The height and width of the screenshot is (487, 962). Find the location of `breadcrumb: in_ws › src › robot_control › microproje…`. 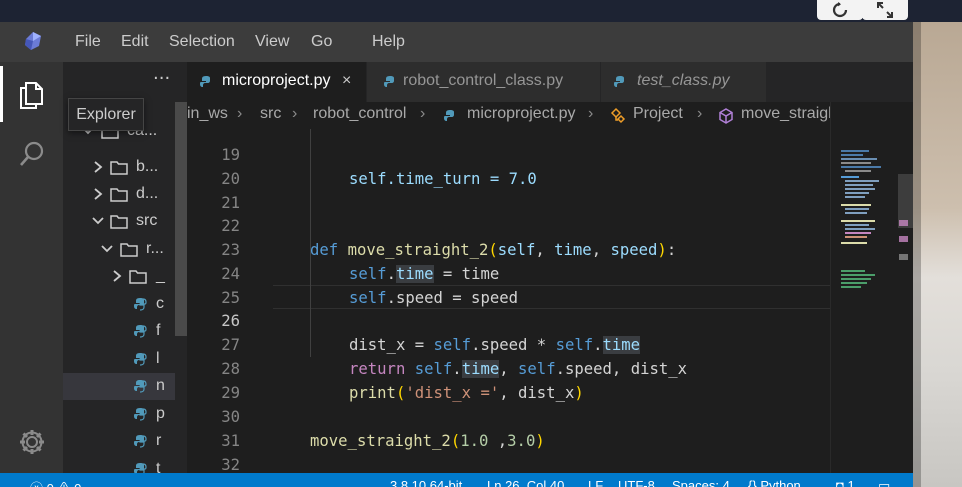

breadcrumb: in_ws › src › robot_control › microproje… is located at coordinates (550, 115).